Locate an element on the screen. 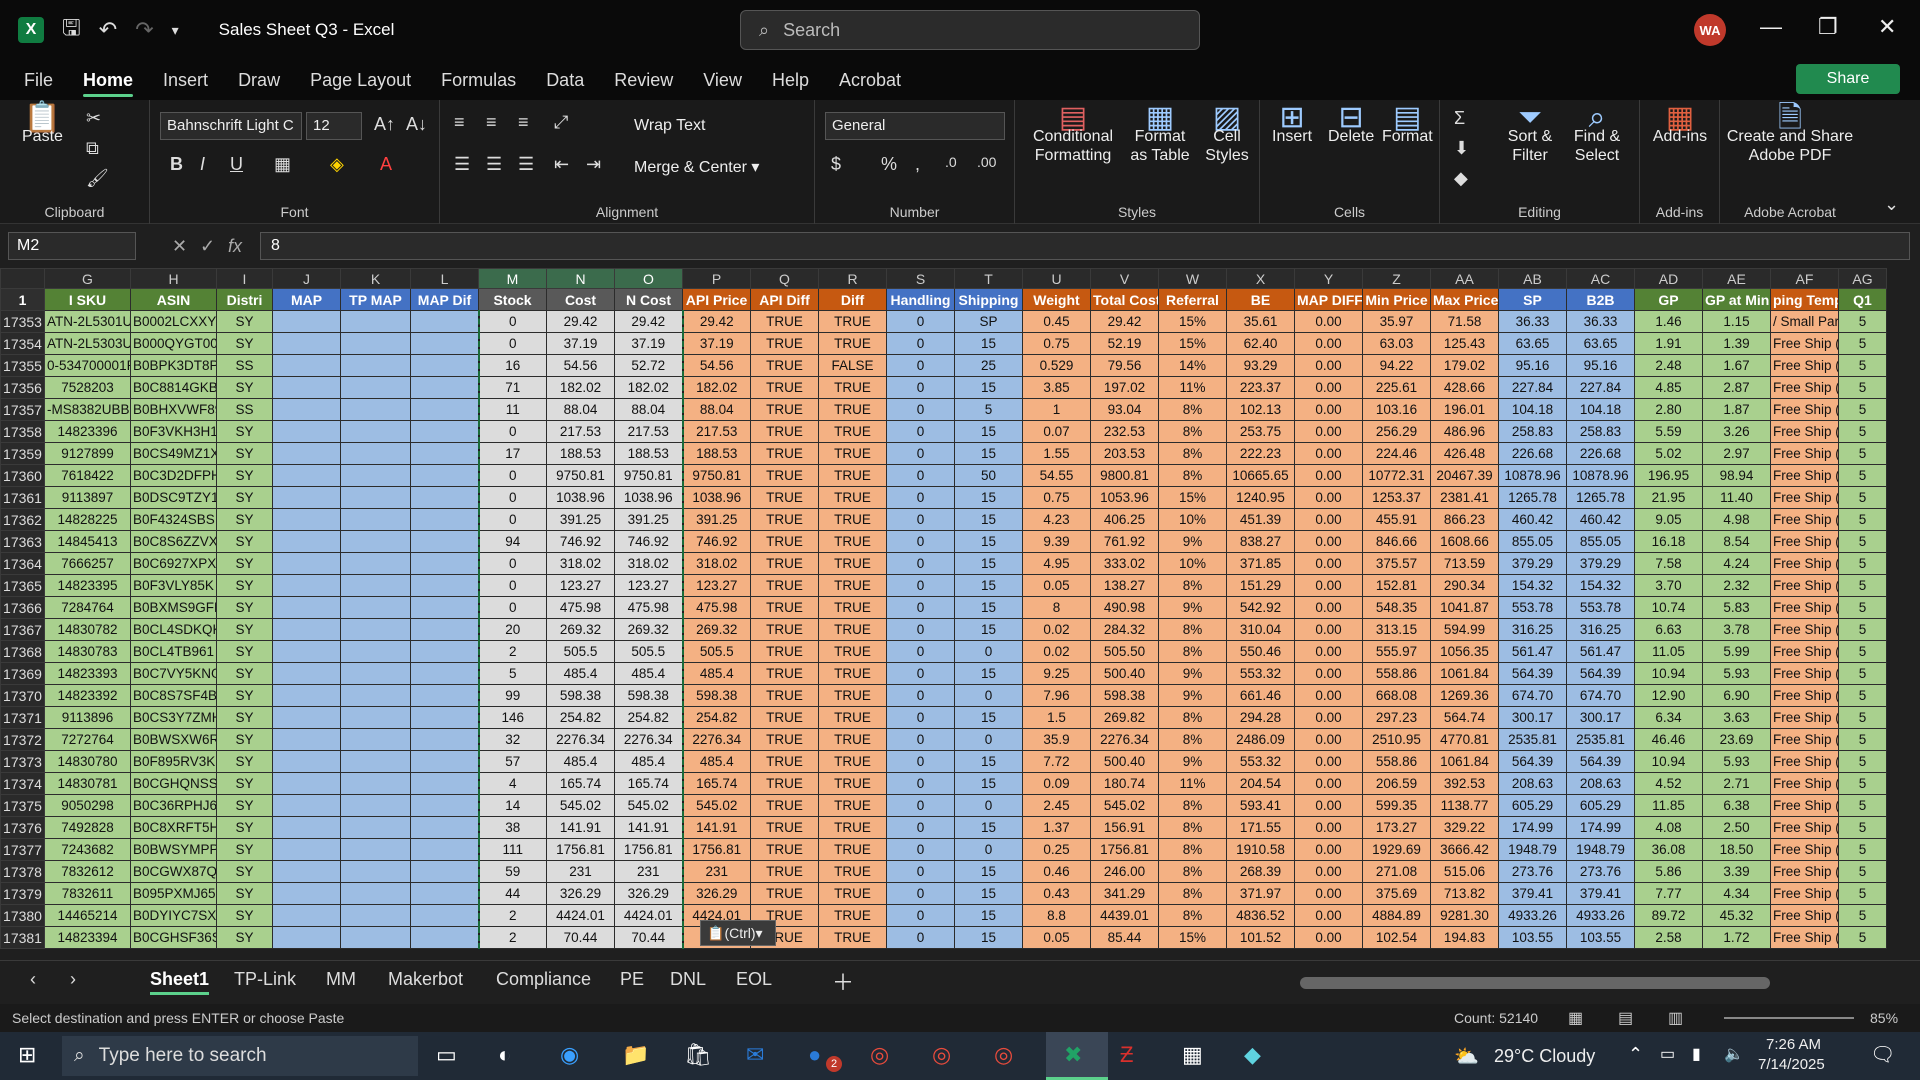 The width and height of the screenshot is (1920, 1080). cell: 174.99 is located at coordinates (1532, 827).